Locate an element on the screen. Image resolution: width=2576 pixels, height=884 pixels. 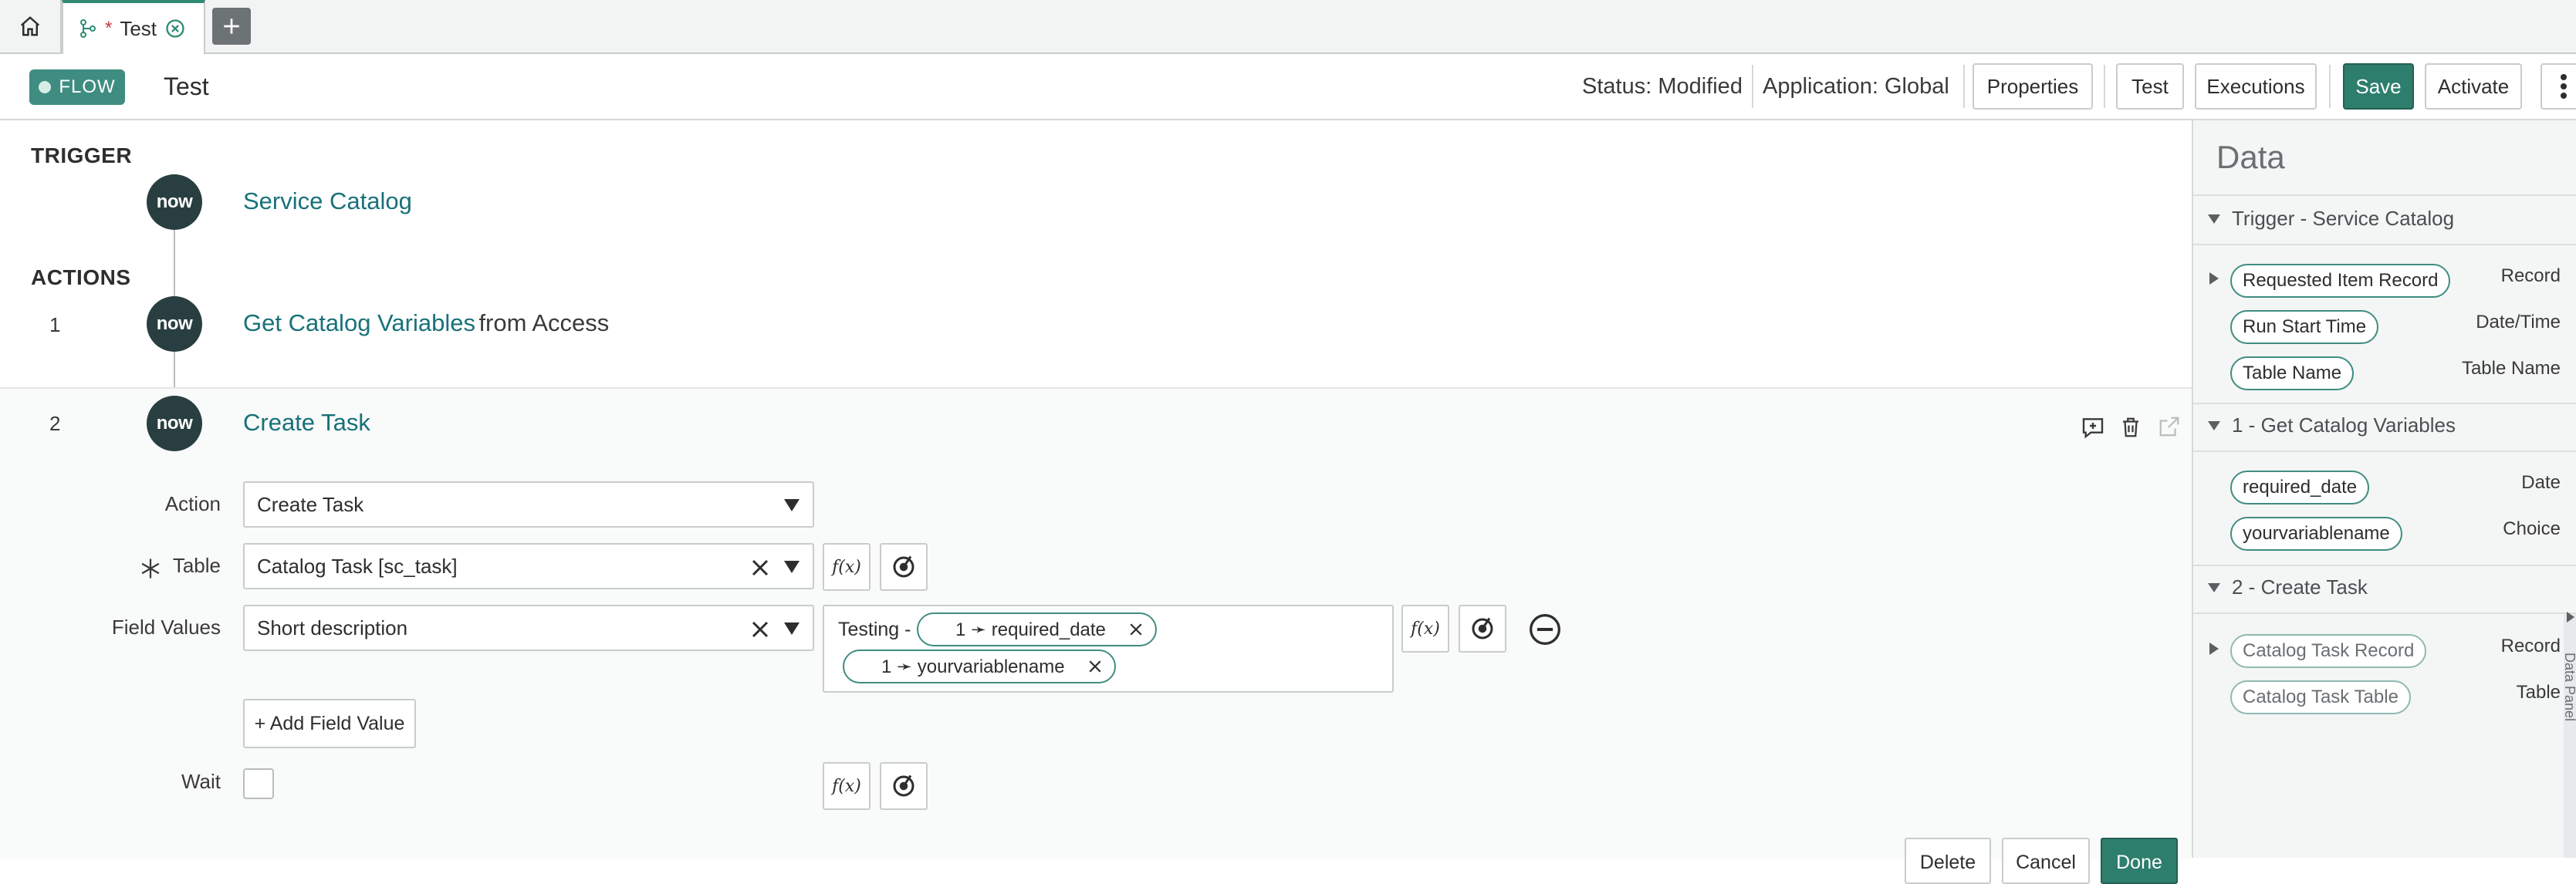
trigger-service-catalog: Service Catalog is located at coordinates (327, 201).